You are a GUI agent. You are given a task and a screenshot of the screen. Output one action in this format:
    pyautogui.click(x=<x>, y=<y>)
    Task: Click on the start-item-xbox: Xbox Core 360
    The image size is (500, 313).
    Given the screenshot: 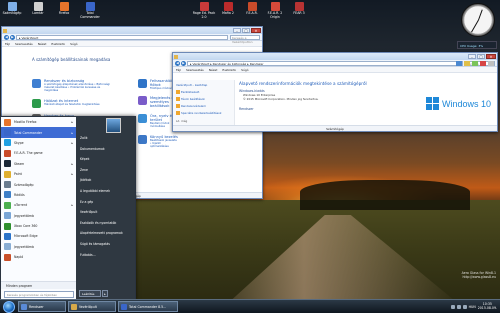 What is the action you would take?
    pyautogui.click(x=38, y=226)
    